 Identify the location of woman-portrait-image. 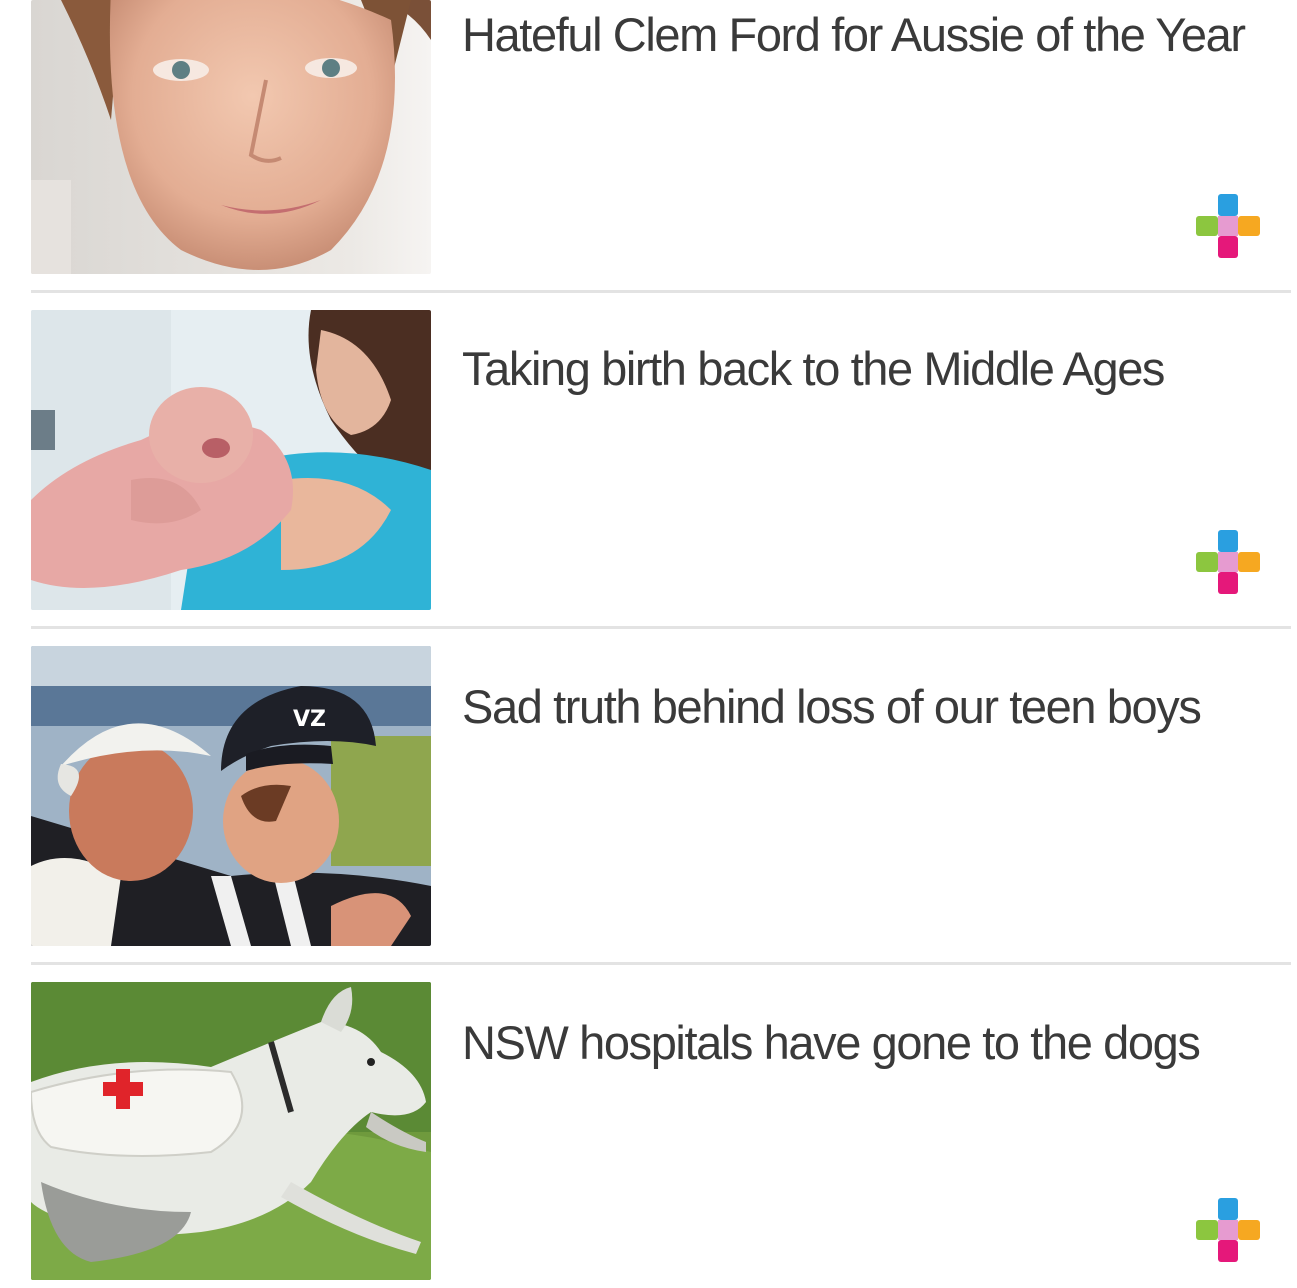
(231, 137).